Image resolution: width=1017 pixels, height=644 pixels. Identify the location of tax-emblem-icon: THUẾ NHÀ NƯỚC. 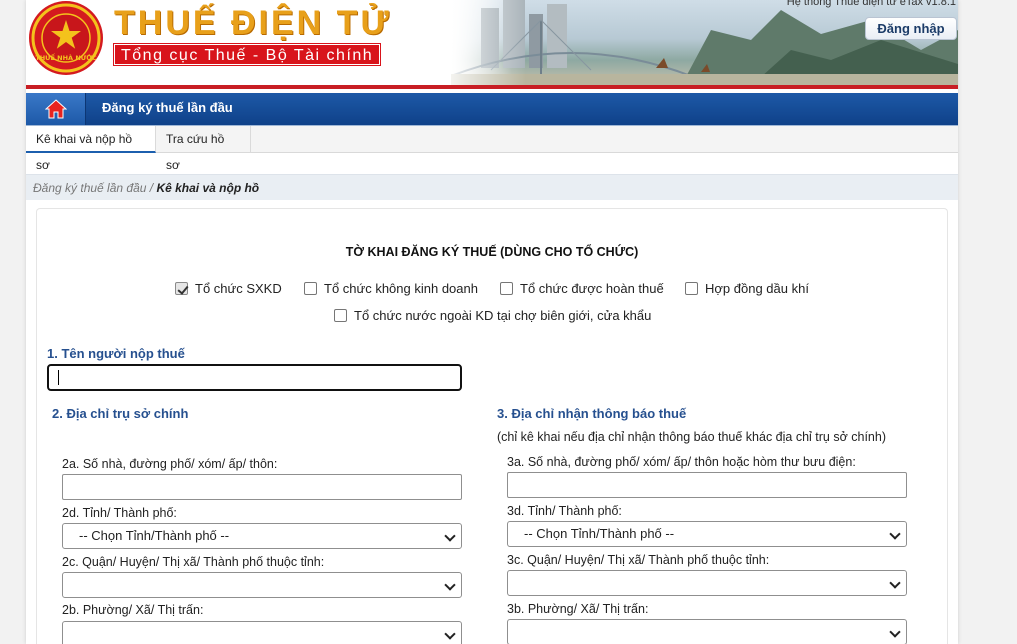
(66, 38).